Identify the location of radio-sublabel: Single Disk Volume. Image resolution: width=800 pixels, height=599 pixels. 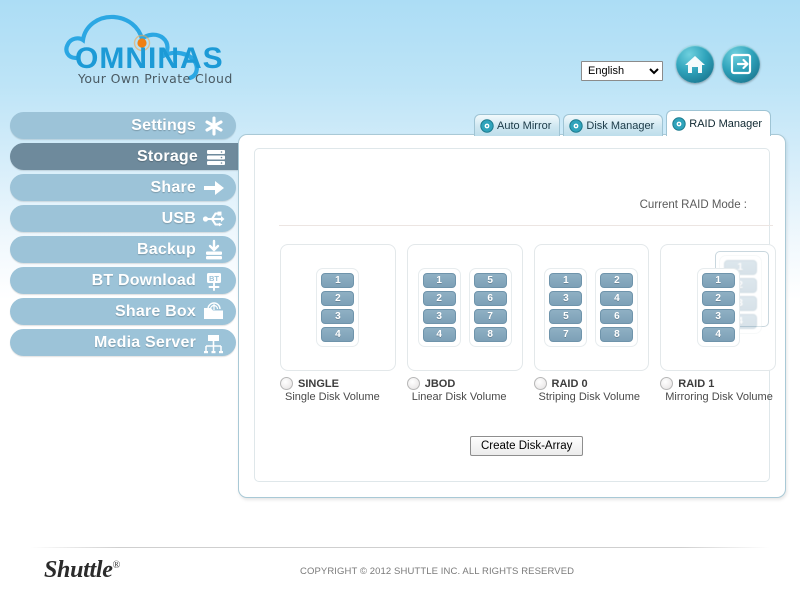
(332, 397).